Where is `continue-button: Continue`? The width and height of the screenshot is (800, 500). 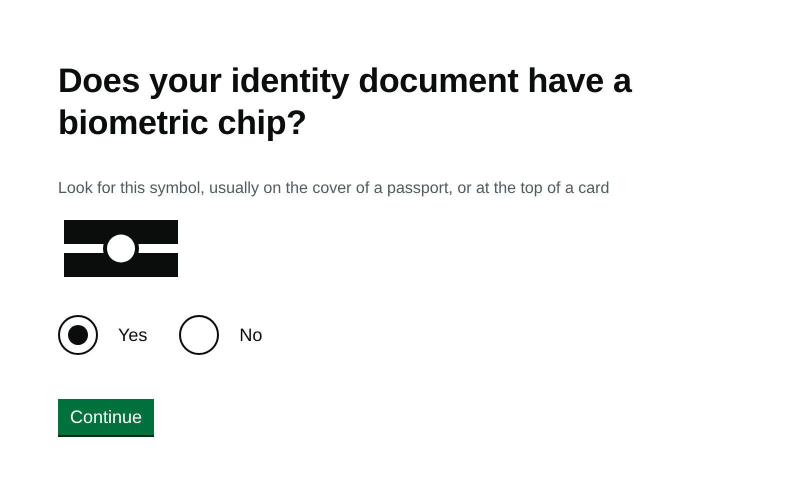
continue-button: Continue is located at coordinates (106, 417).